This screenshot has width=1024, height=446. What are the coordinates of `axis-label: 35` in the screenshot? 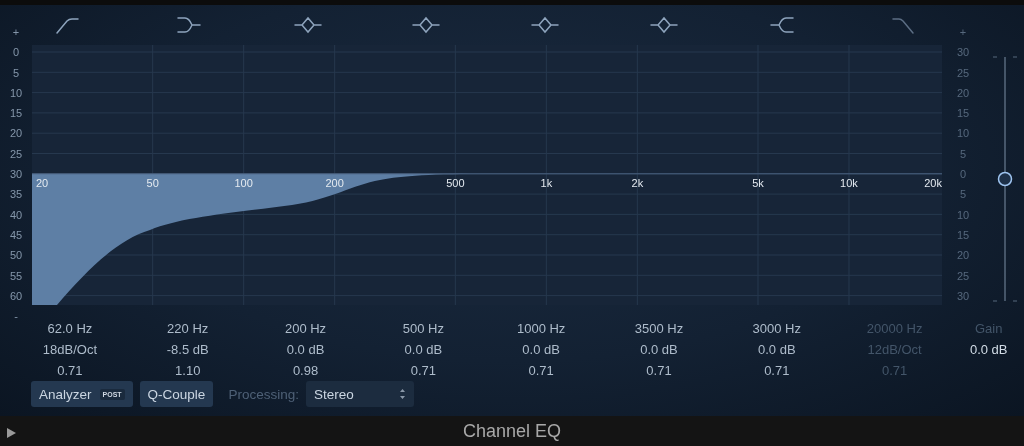 It's located at (16, 195).